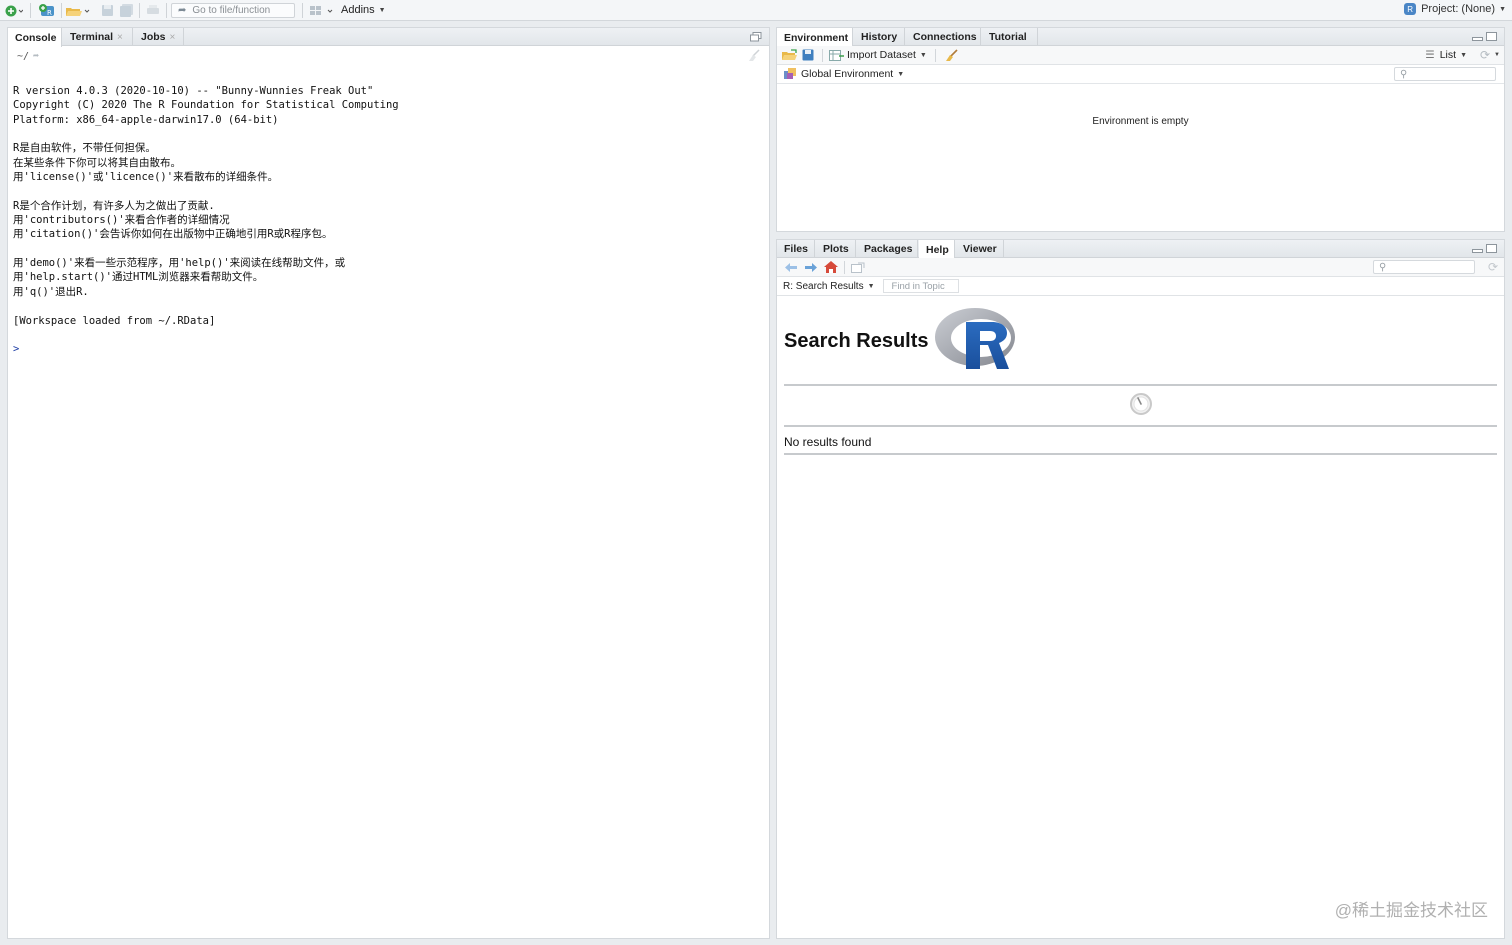 This screenshot has height=945, width=1512. I want to click on clear-objects-broom-icon, so click(952, 55).